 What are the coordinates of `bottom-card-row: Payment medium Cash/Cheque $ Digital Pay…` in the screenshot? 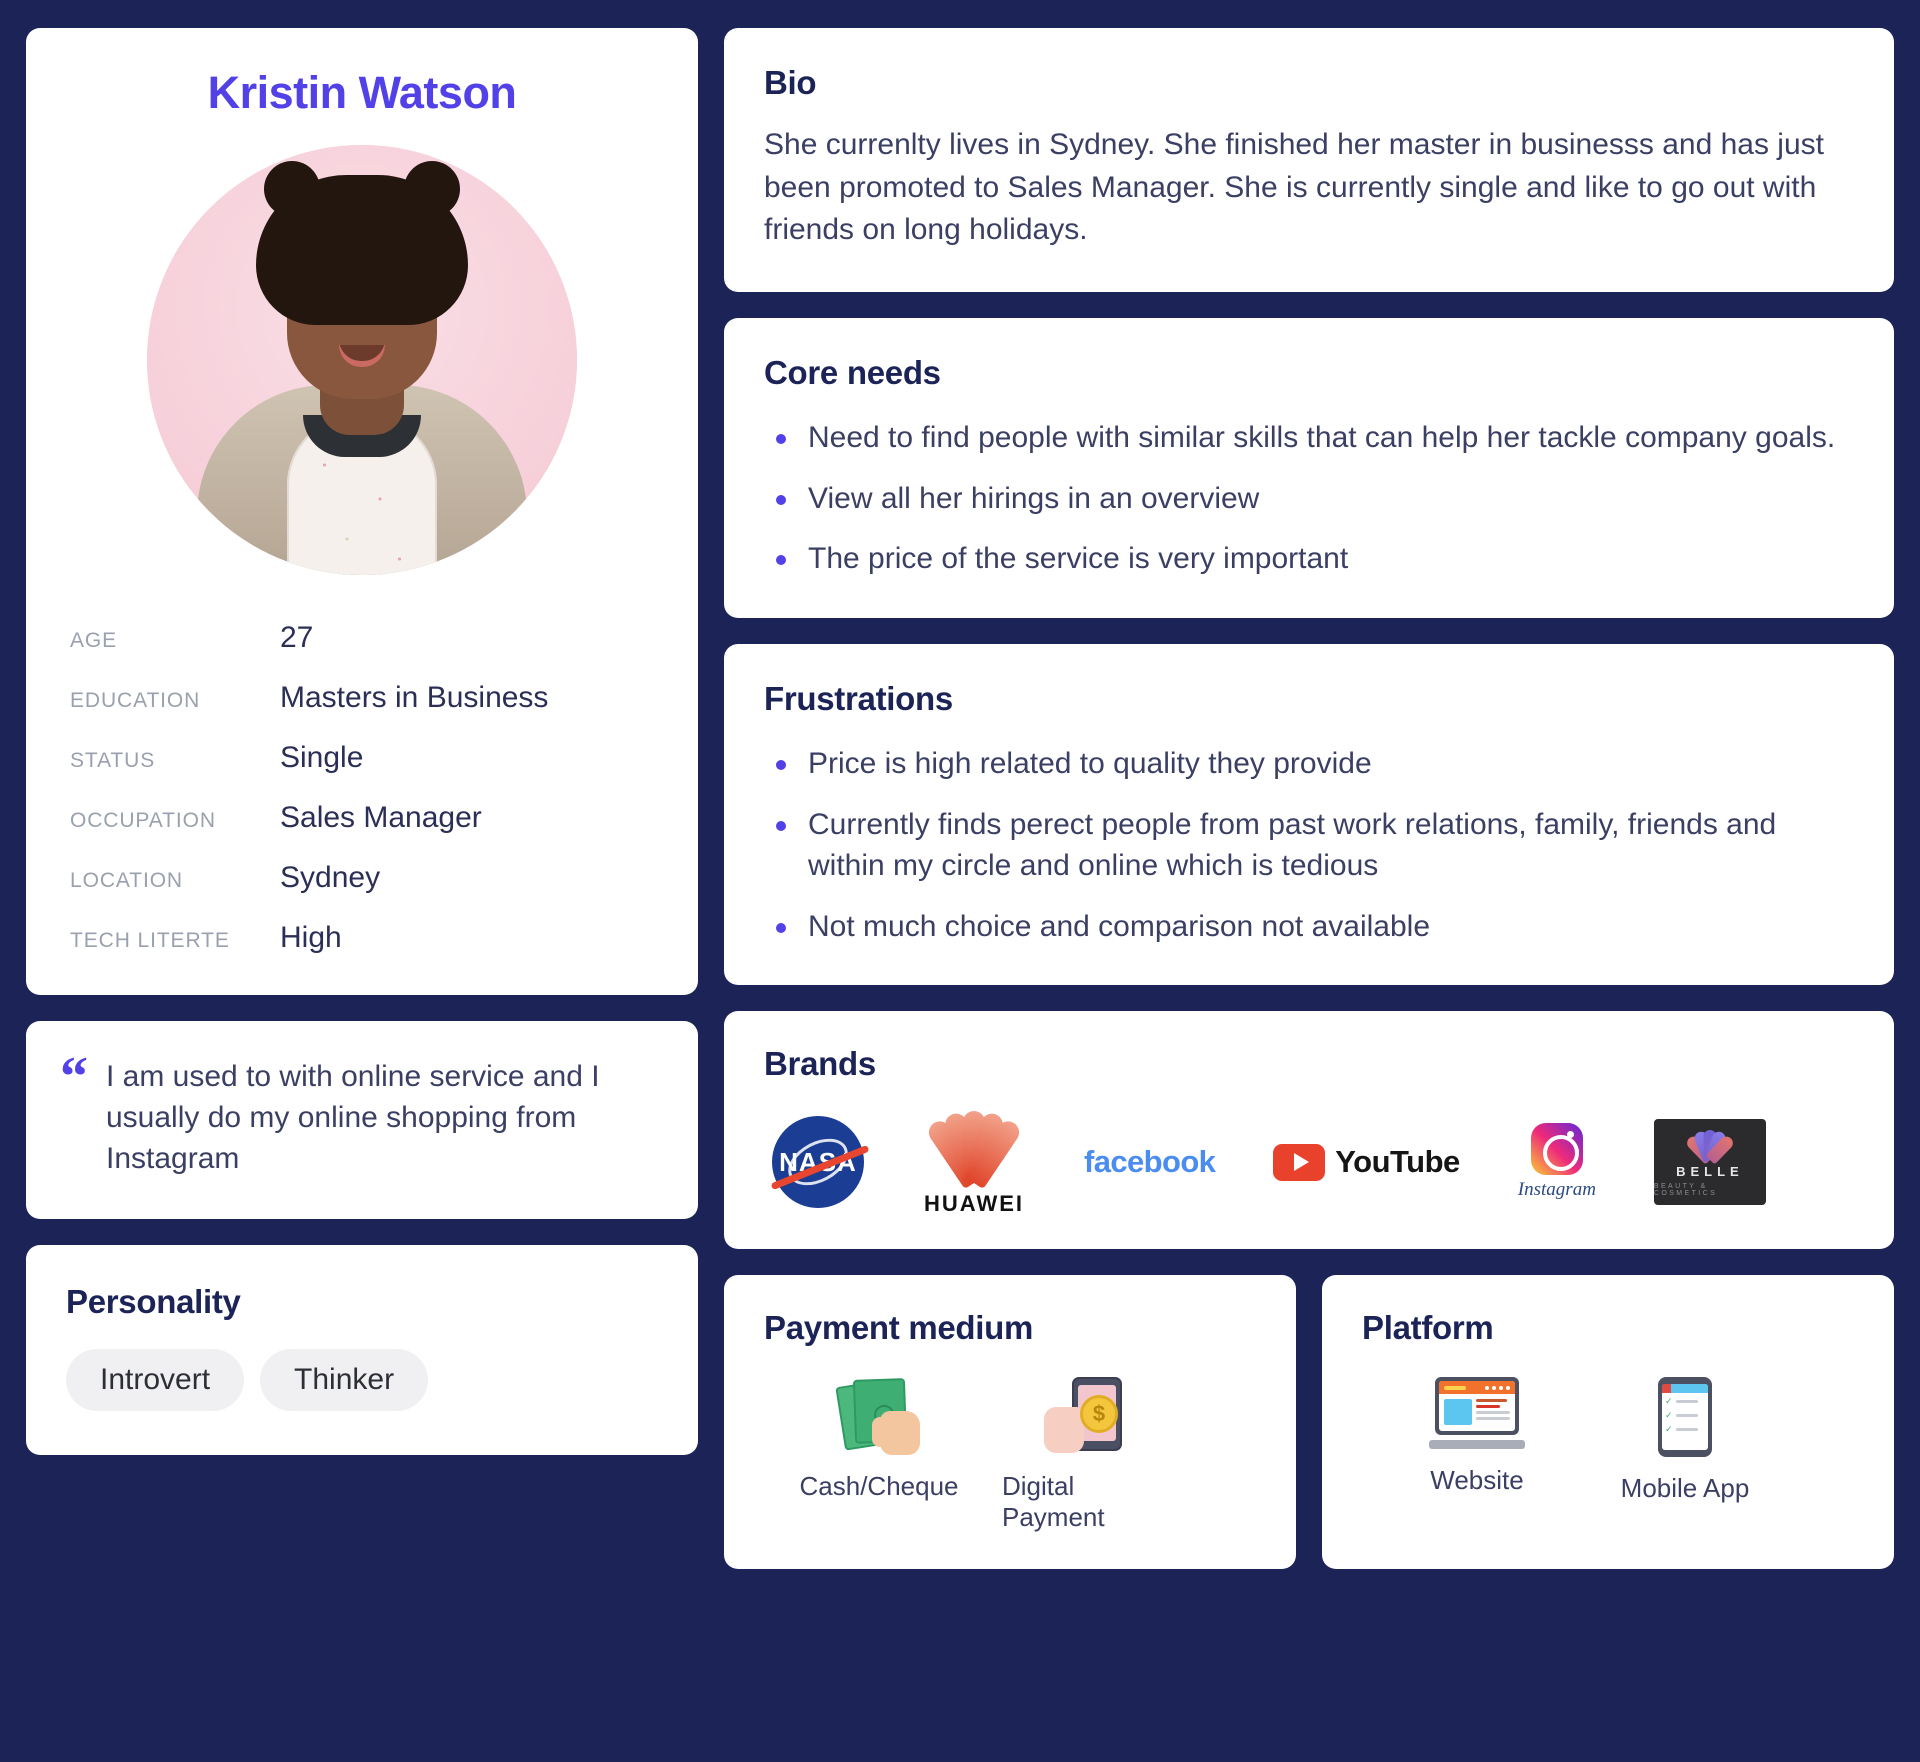 It's located at (1309, 1422).